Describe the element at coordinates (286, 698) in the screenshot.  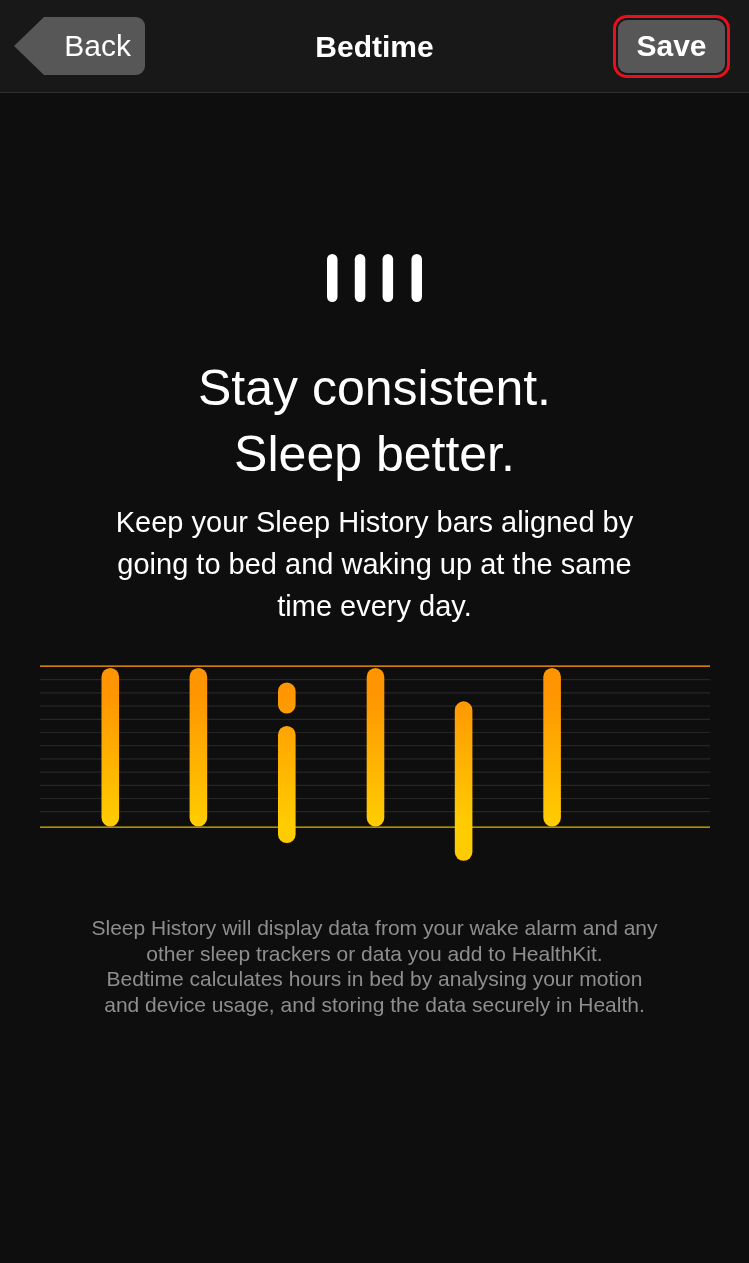
I see `sleep-bar` at that location.